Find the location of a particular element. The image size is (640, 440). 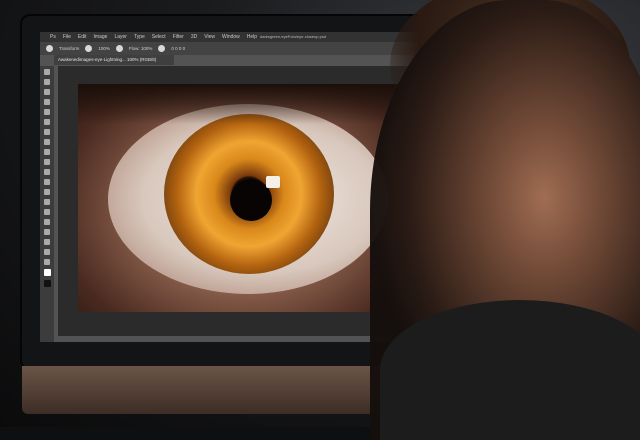

airbrush-icon is located at coordinates (119, 48).